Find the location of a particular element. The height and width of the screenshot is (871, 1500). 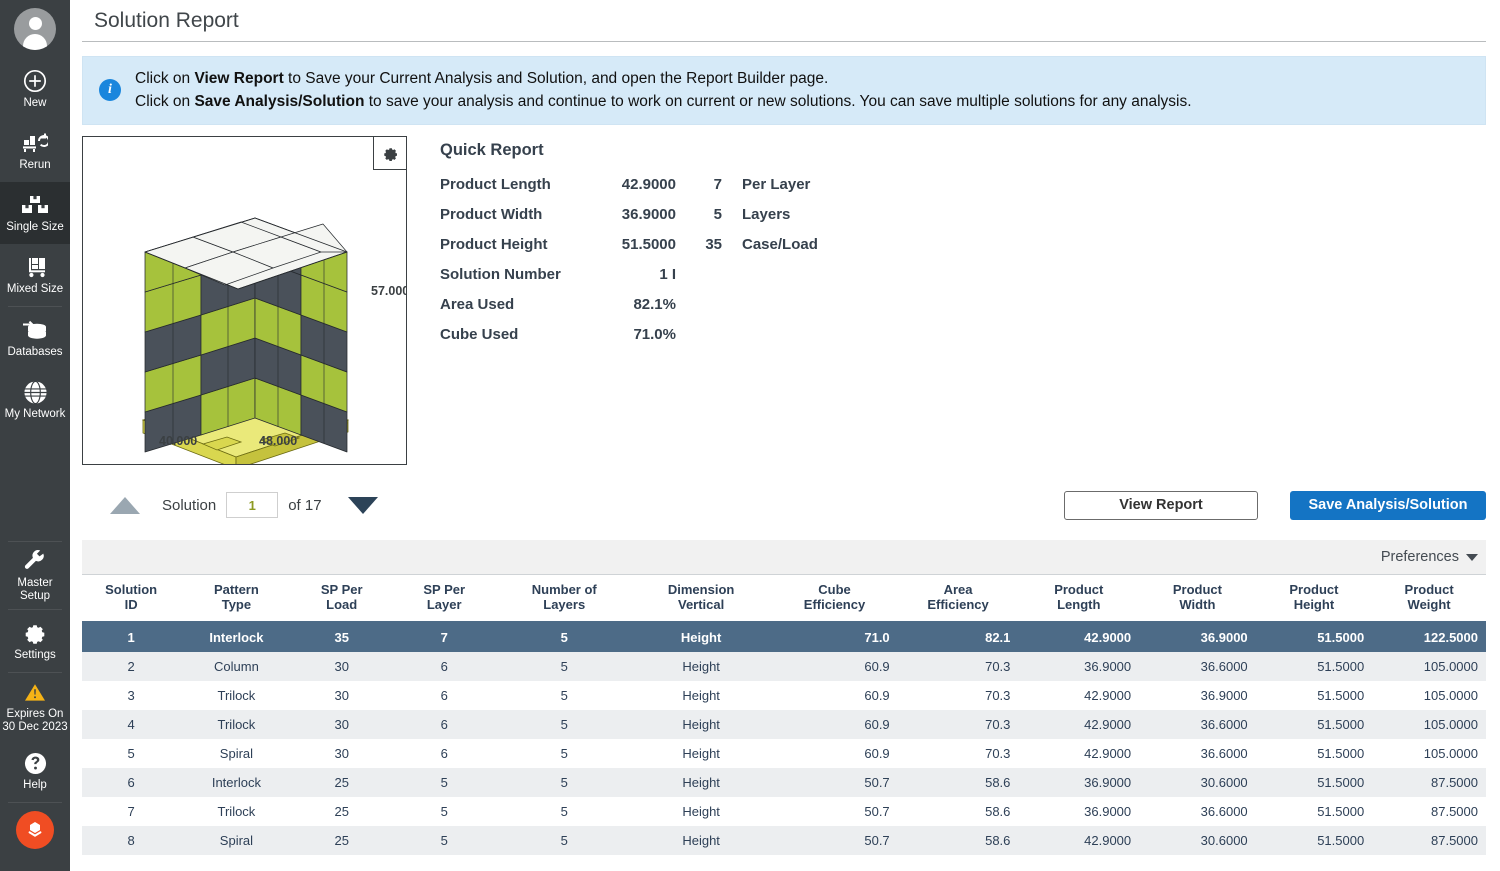

col-header-cube-efficiency: Cube Efficiency is located at coordinates (834, 599).